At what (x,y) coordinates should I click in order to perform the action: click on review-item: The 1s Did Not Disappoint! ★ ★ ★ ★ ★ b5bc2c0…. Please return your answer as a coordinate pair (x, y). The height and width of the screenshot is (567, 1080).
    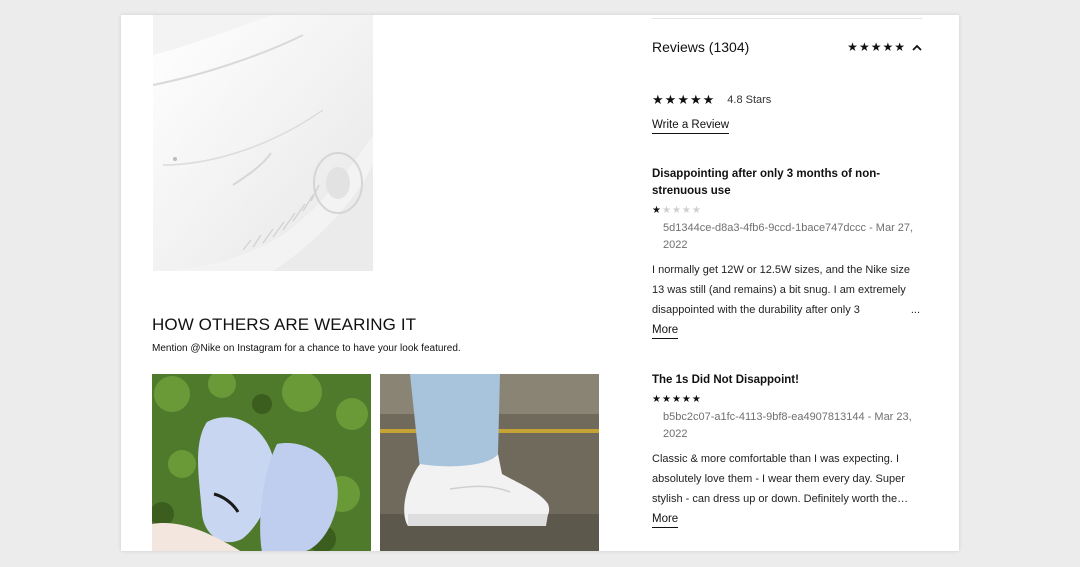
    Looking at the image, I should click on (788, 450).